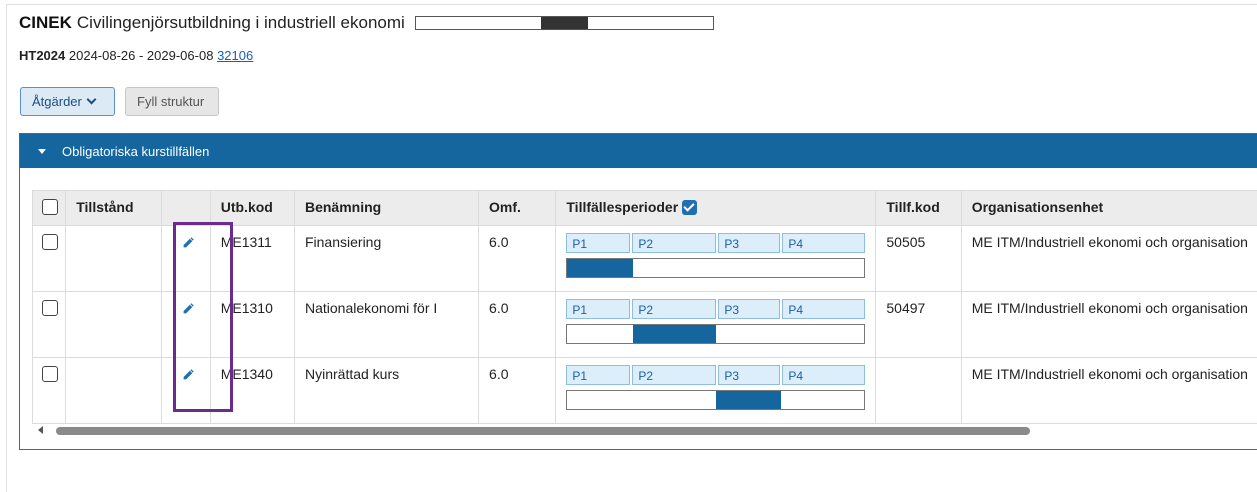  Describe the element at coordinates (918, 258) in the screenshot. I see `row-offering-code: 50505` at that location.